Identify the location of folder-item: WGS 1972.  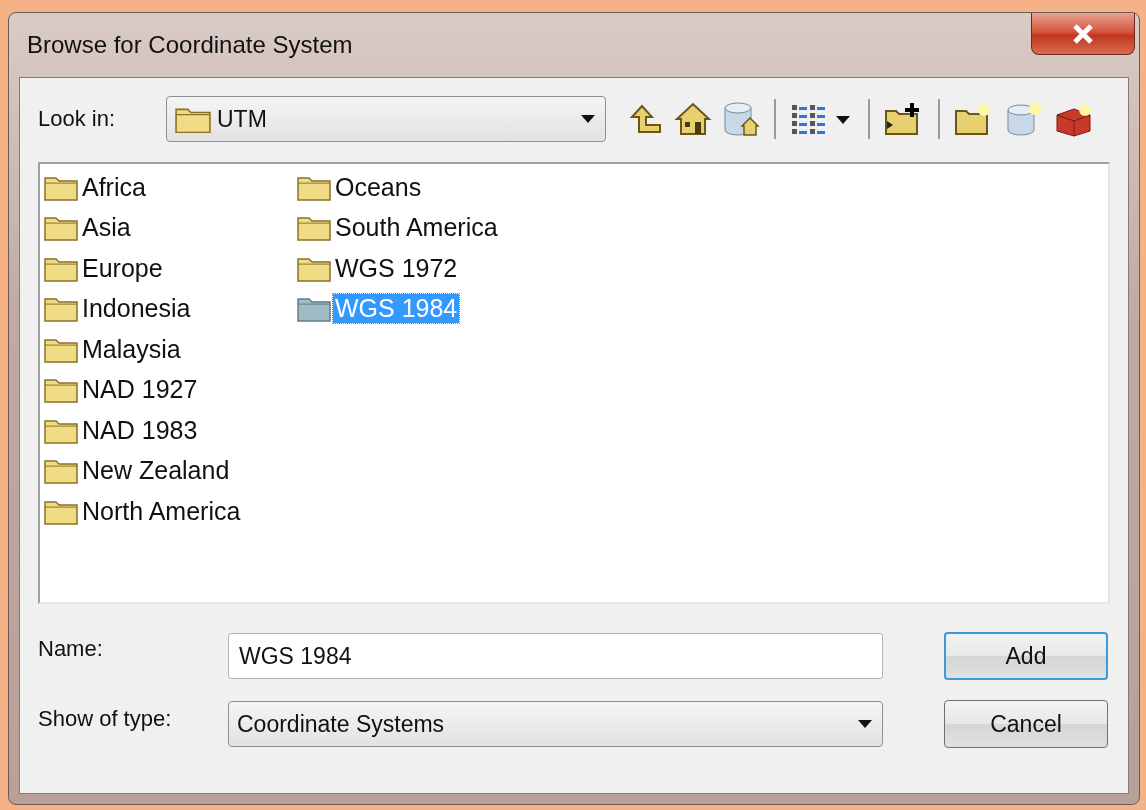
(396, 268).